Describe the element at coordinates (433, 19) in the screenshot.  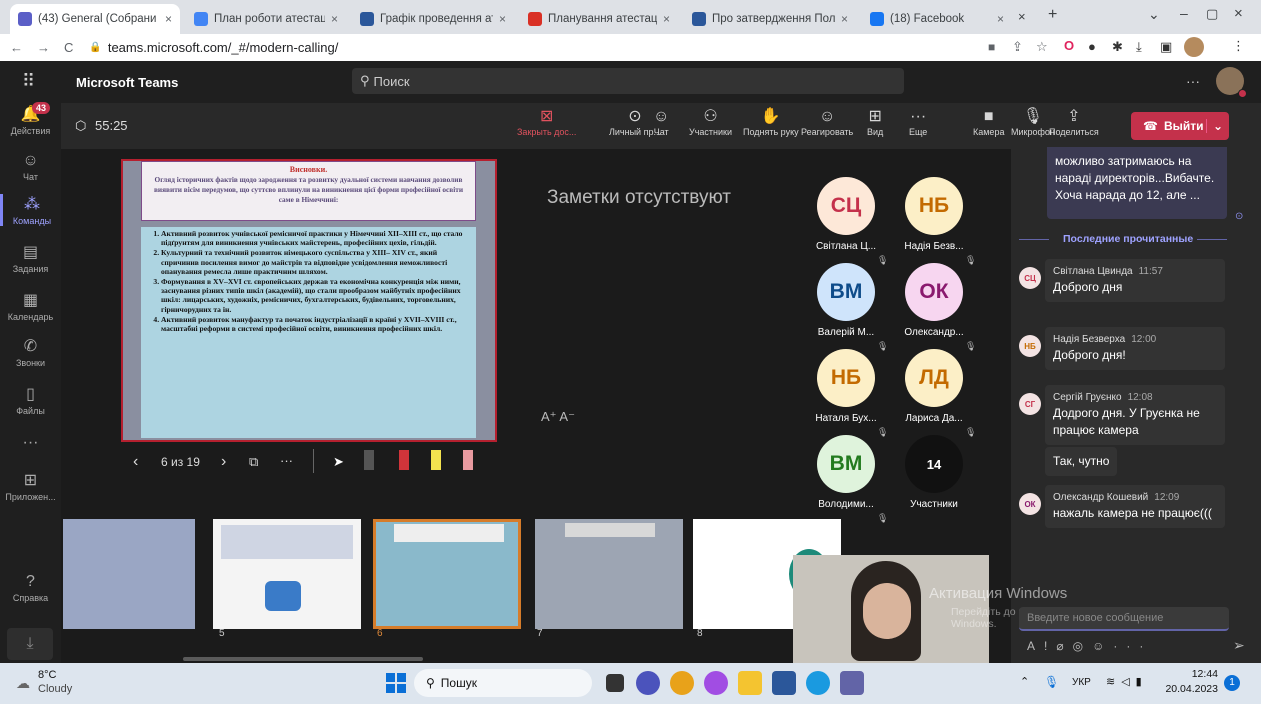
I see `browser-tab: Графік проведення атеста ×` at that location.